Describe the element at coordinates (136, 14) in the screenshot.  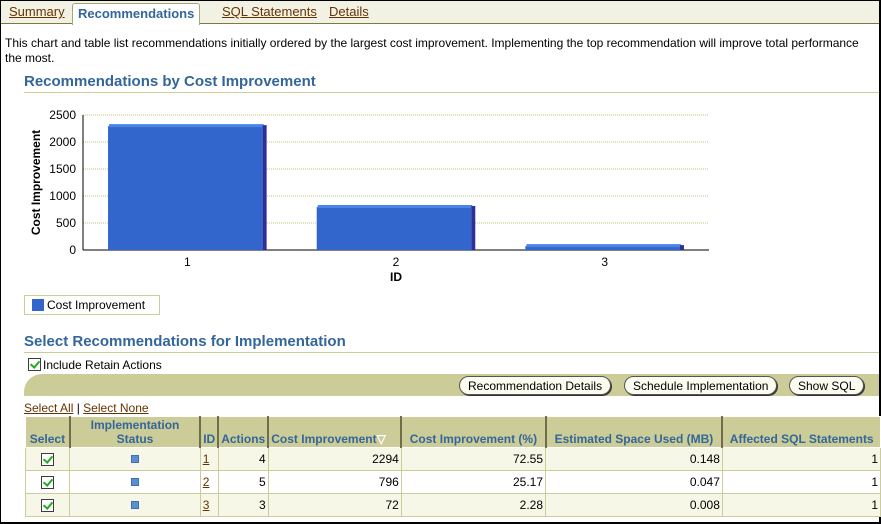
I see `tab-recommendations: Recommendations` at that location.